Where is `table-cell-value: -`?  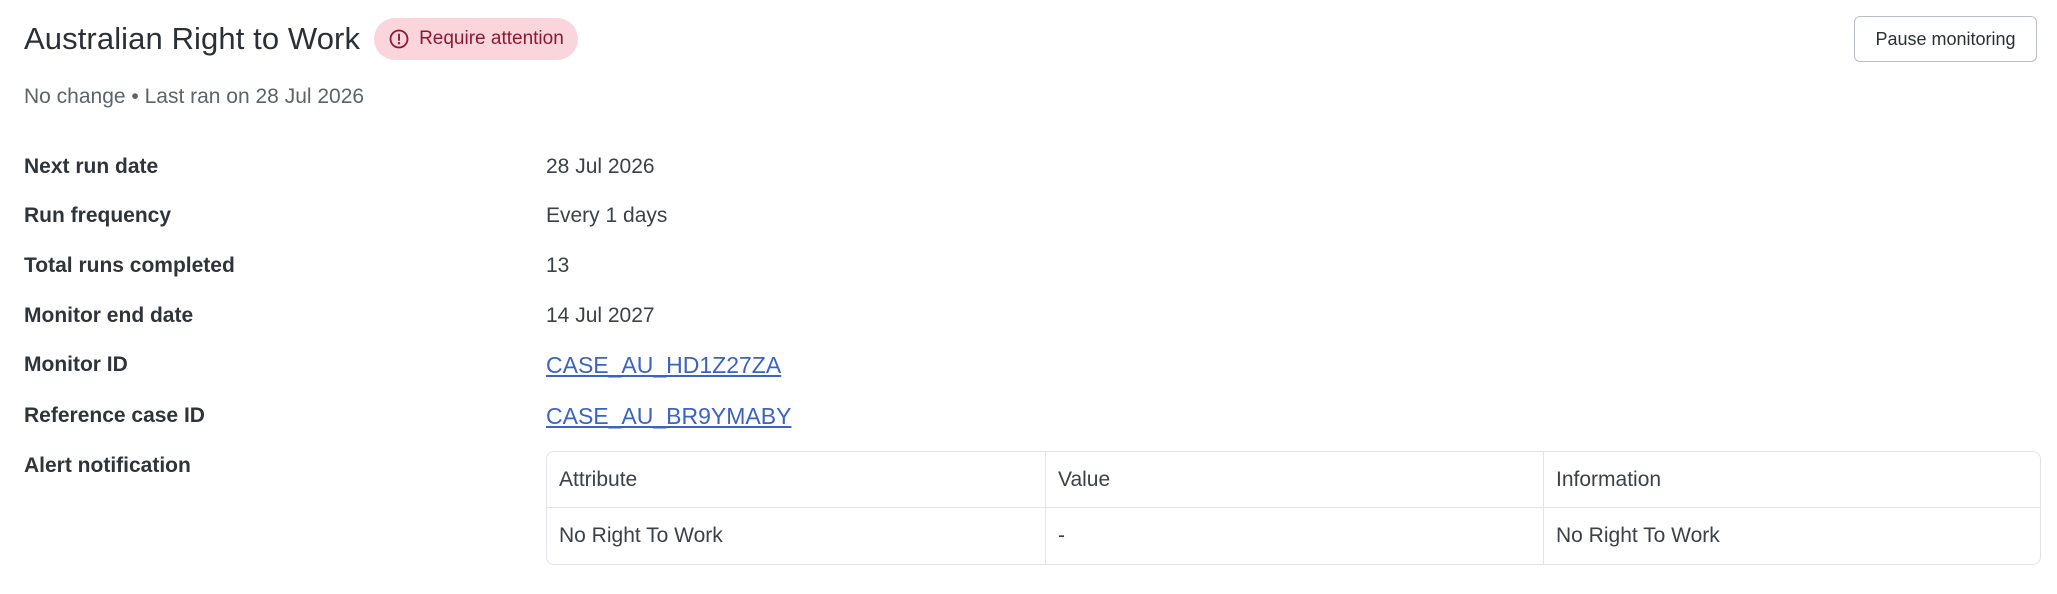 table-cell-value: - is located at coordinates (1294, 536).